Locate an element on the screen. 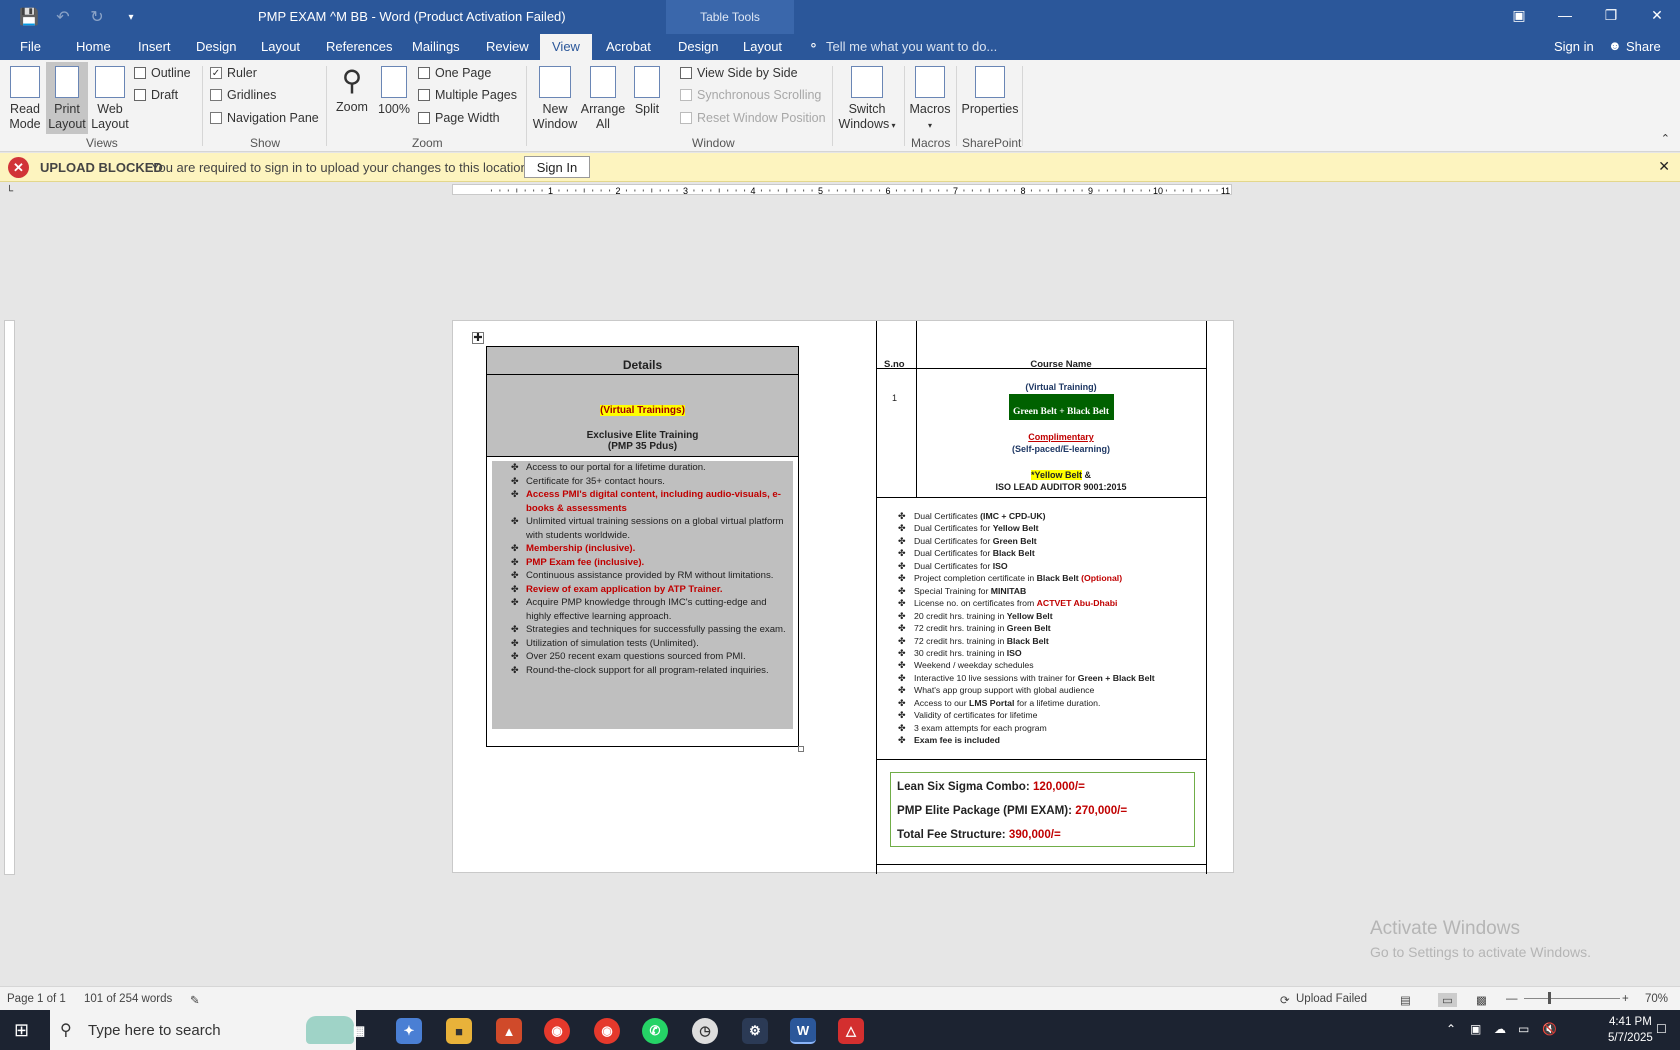 This screenshot has width=1680, height=1050. horizontal-ruler: 1 2 3 4 5 6 7 8 9 10 11 is located at coordinates (842, 190).